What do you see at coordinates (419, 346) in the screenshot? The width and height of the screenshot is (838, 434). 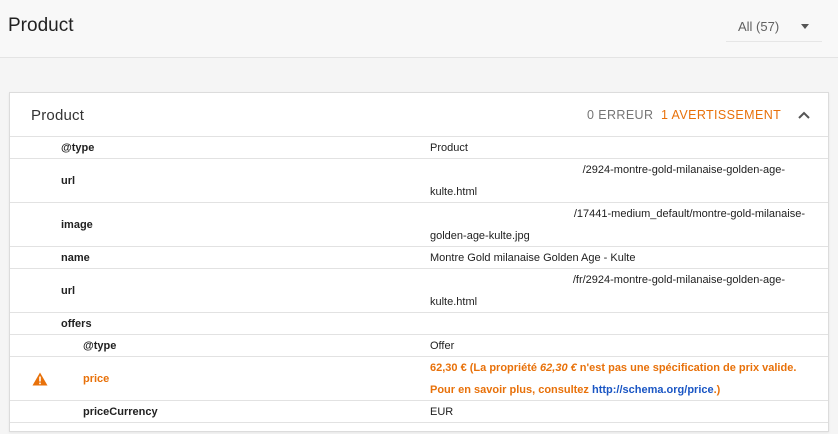 I see `table-row: @type Offer` at bounding box center [419, 346].